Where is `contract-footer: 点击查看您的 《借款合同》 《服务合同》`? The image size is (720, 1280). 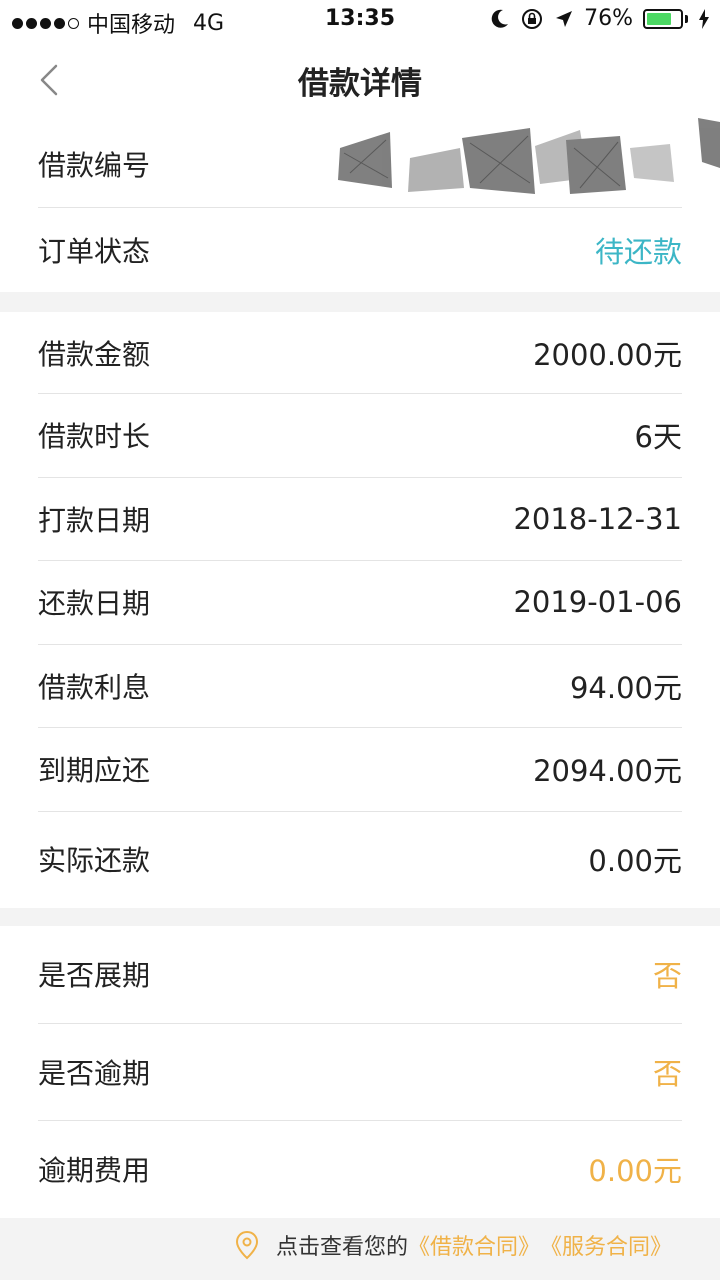
contract-footer: 点击查看您的 《借款合同》 《服务合同》 is located at coordinates (360, 1249).